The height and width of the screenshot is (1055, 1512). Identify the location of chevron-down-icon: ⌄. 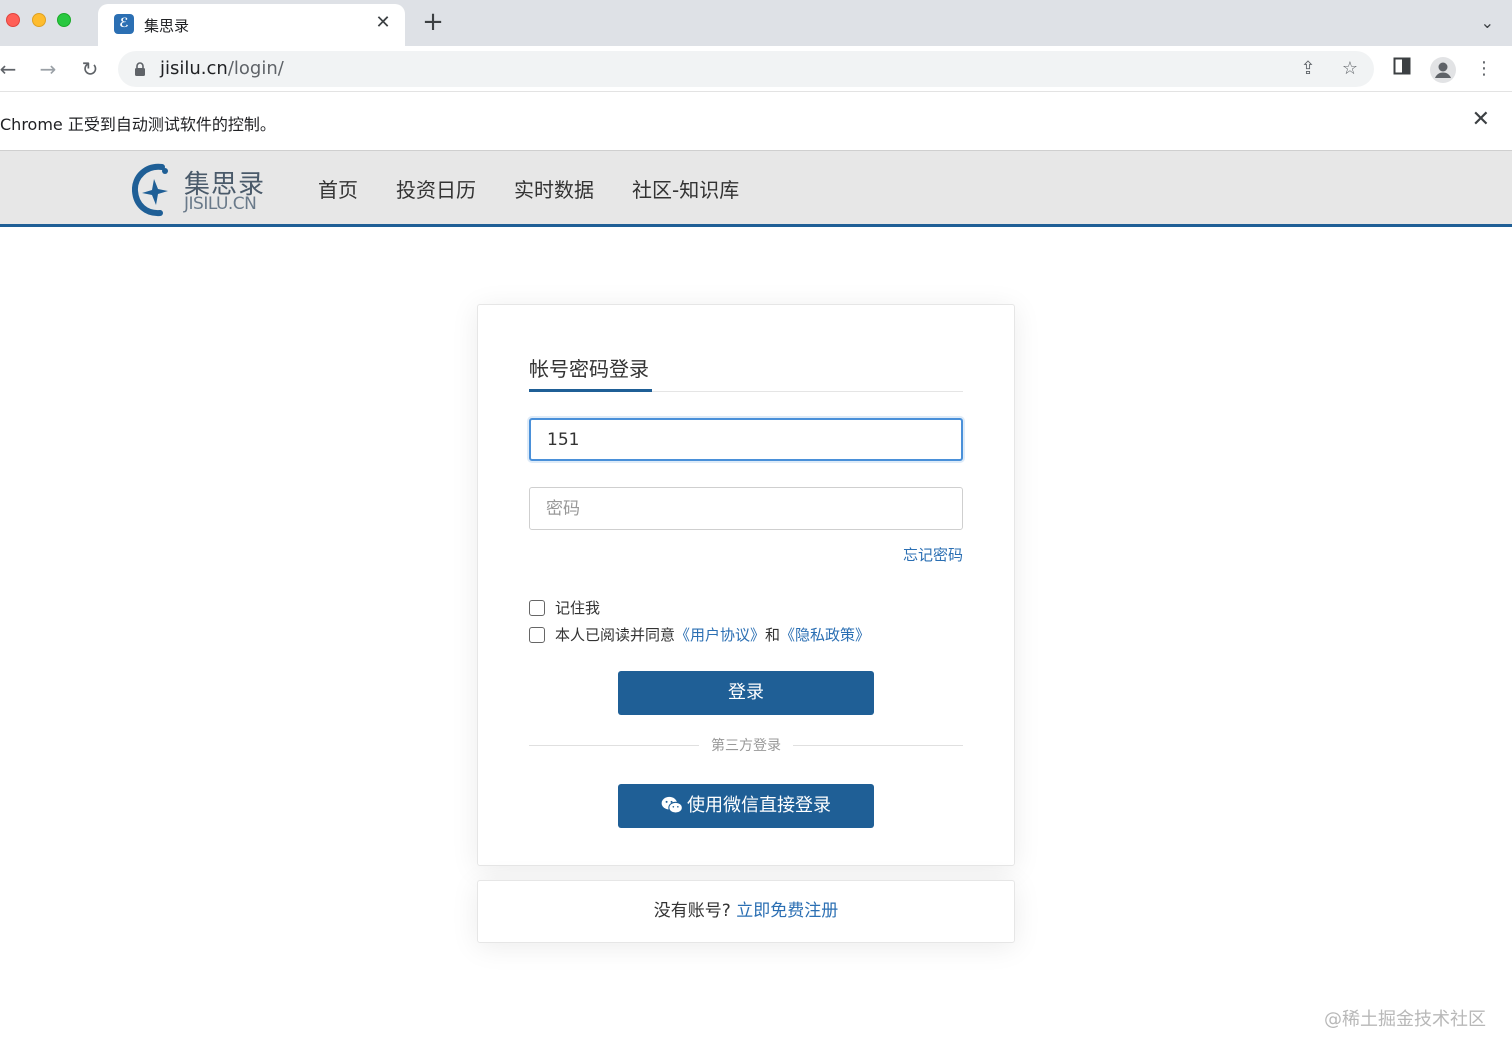
(1487, 22).